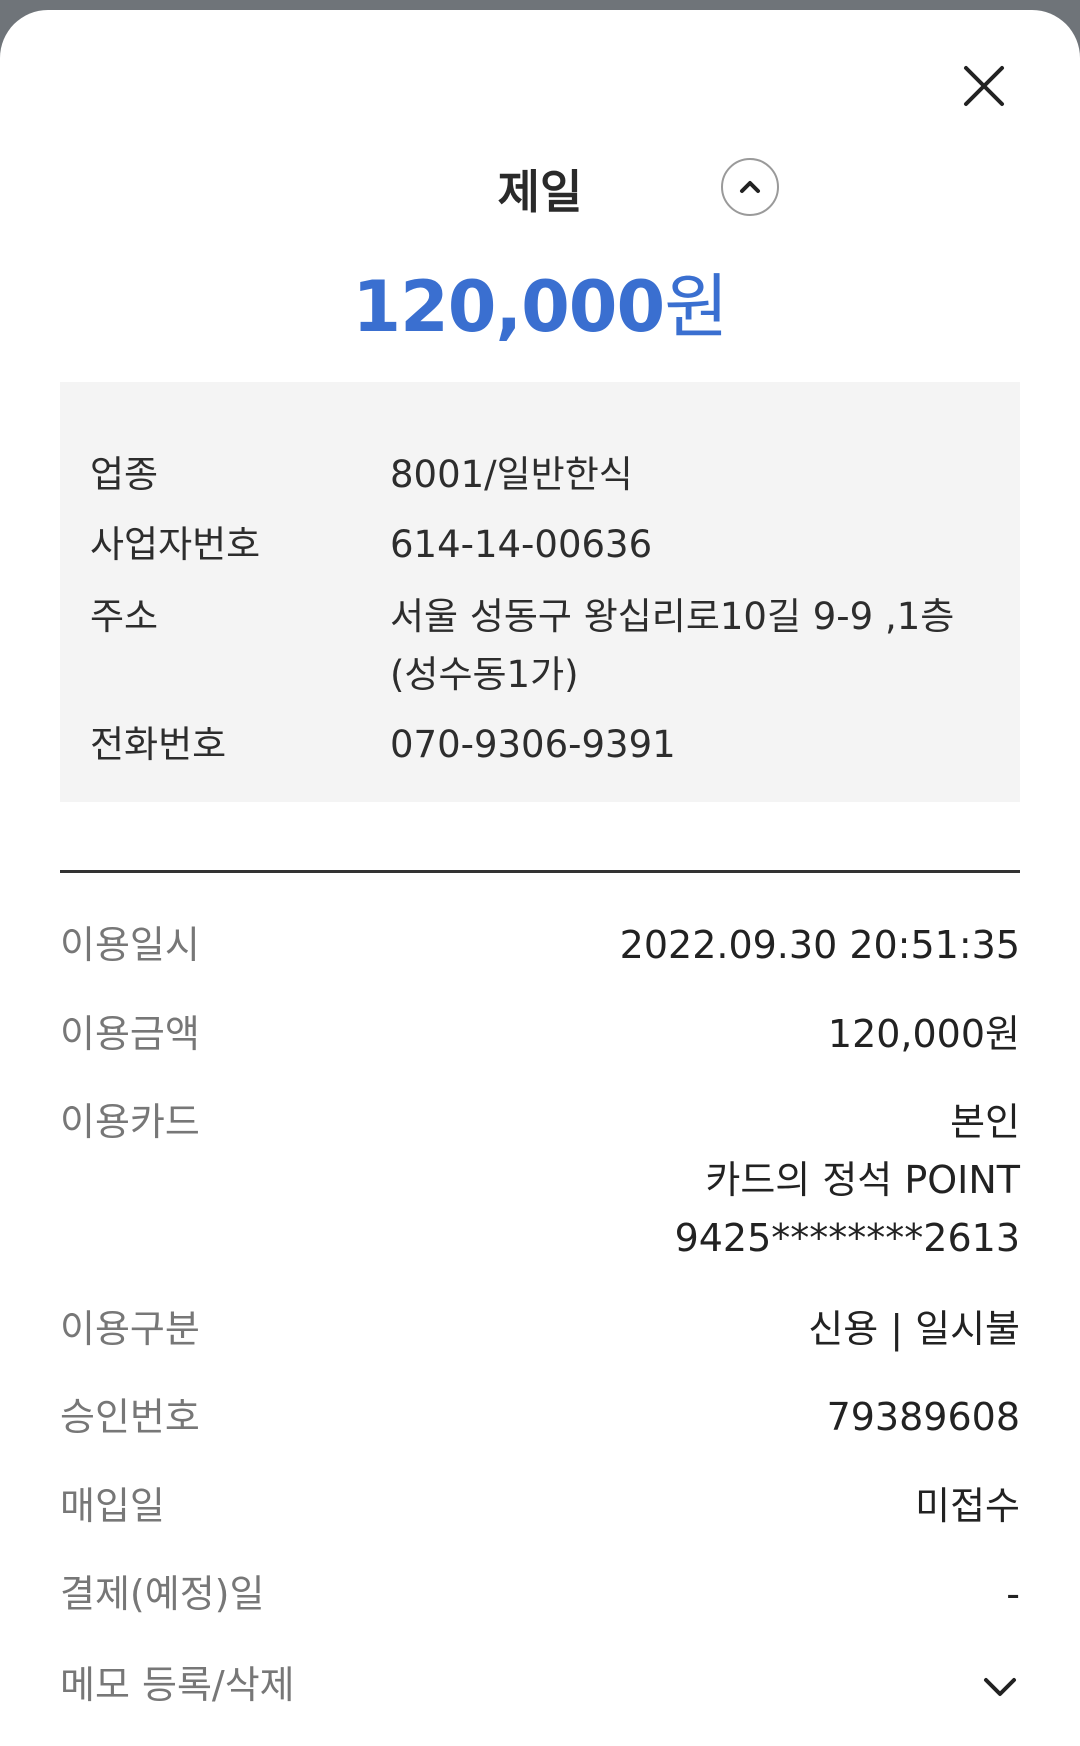 The image size is (1080, 1746). I want to click on detail-value: 120,000원, so click(923, 1034).